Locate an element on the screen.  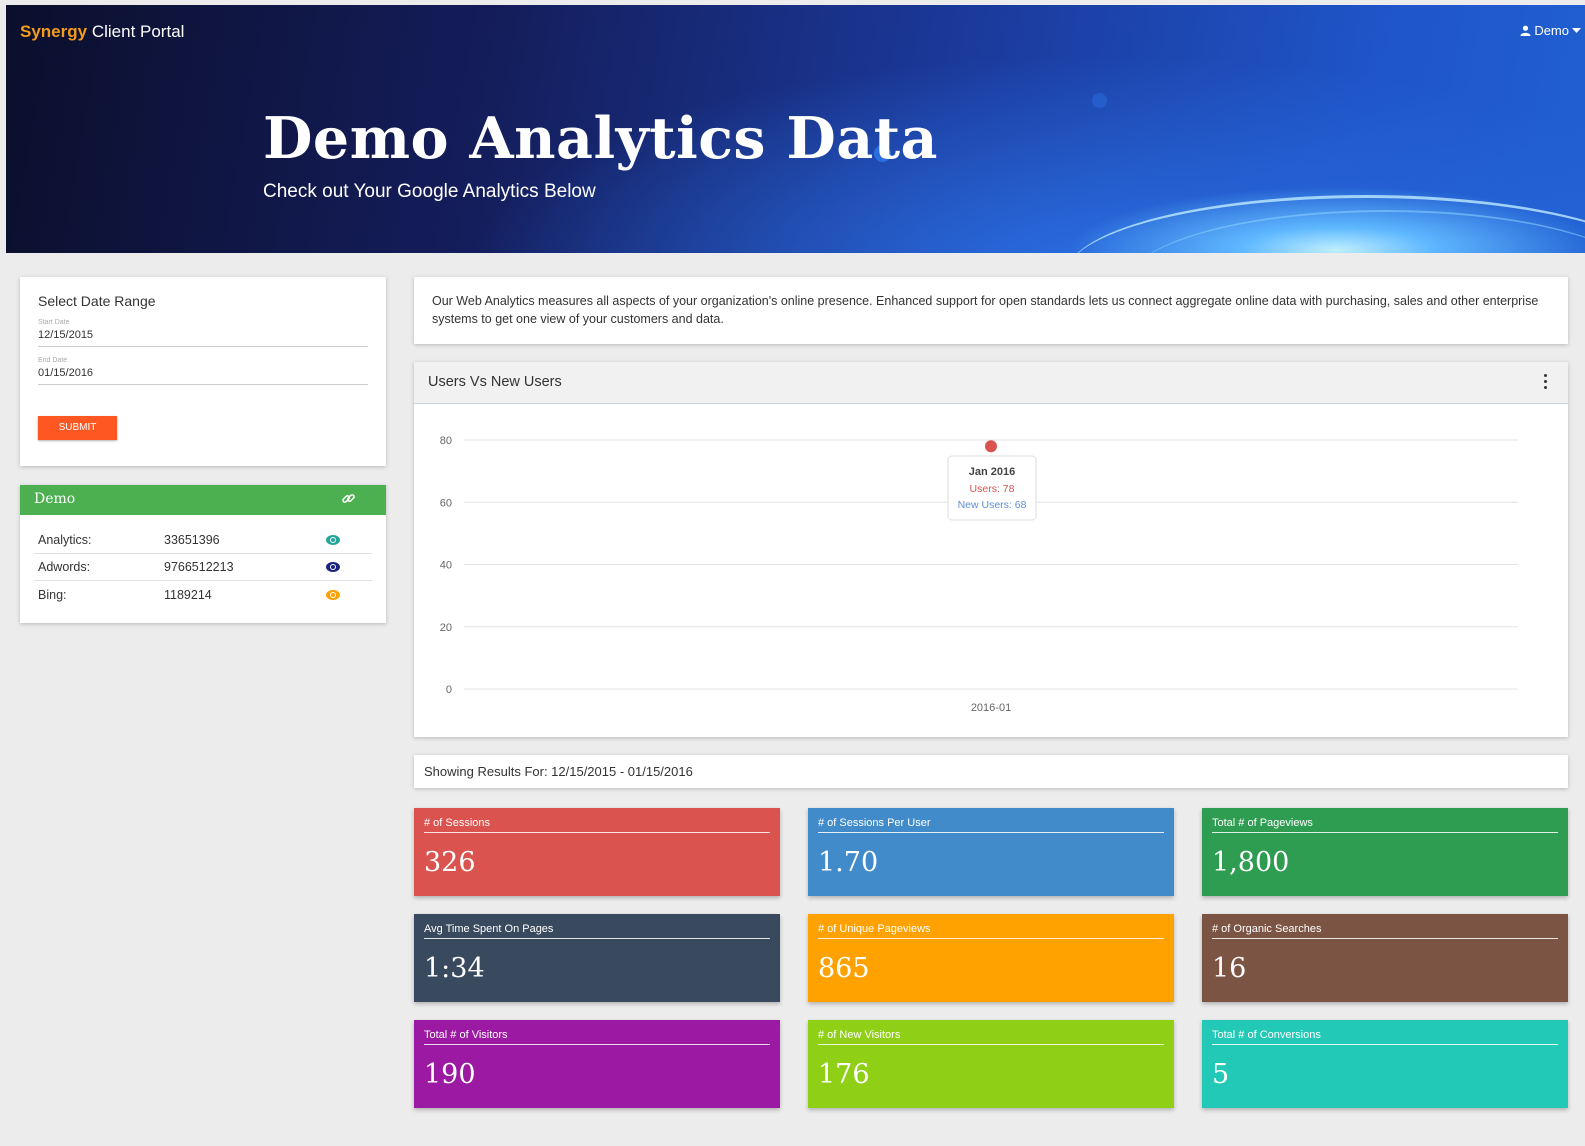
y-tick-label: 40 is located at coordinates (446, 566).